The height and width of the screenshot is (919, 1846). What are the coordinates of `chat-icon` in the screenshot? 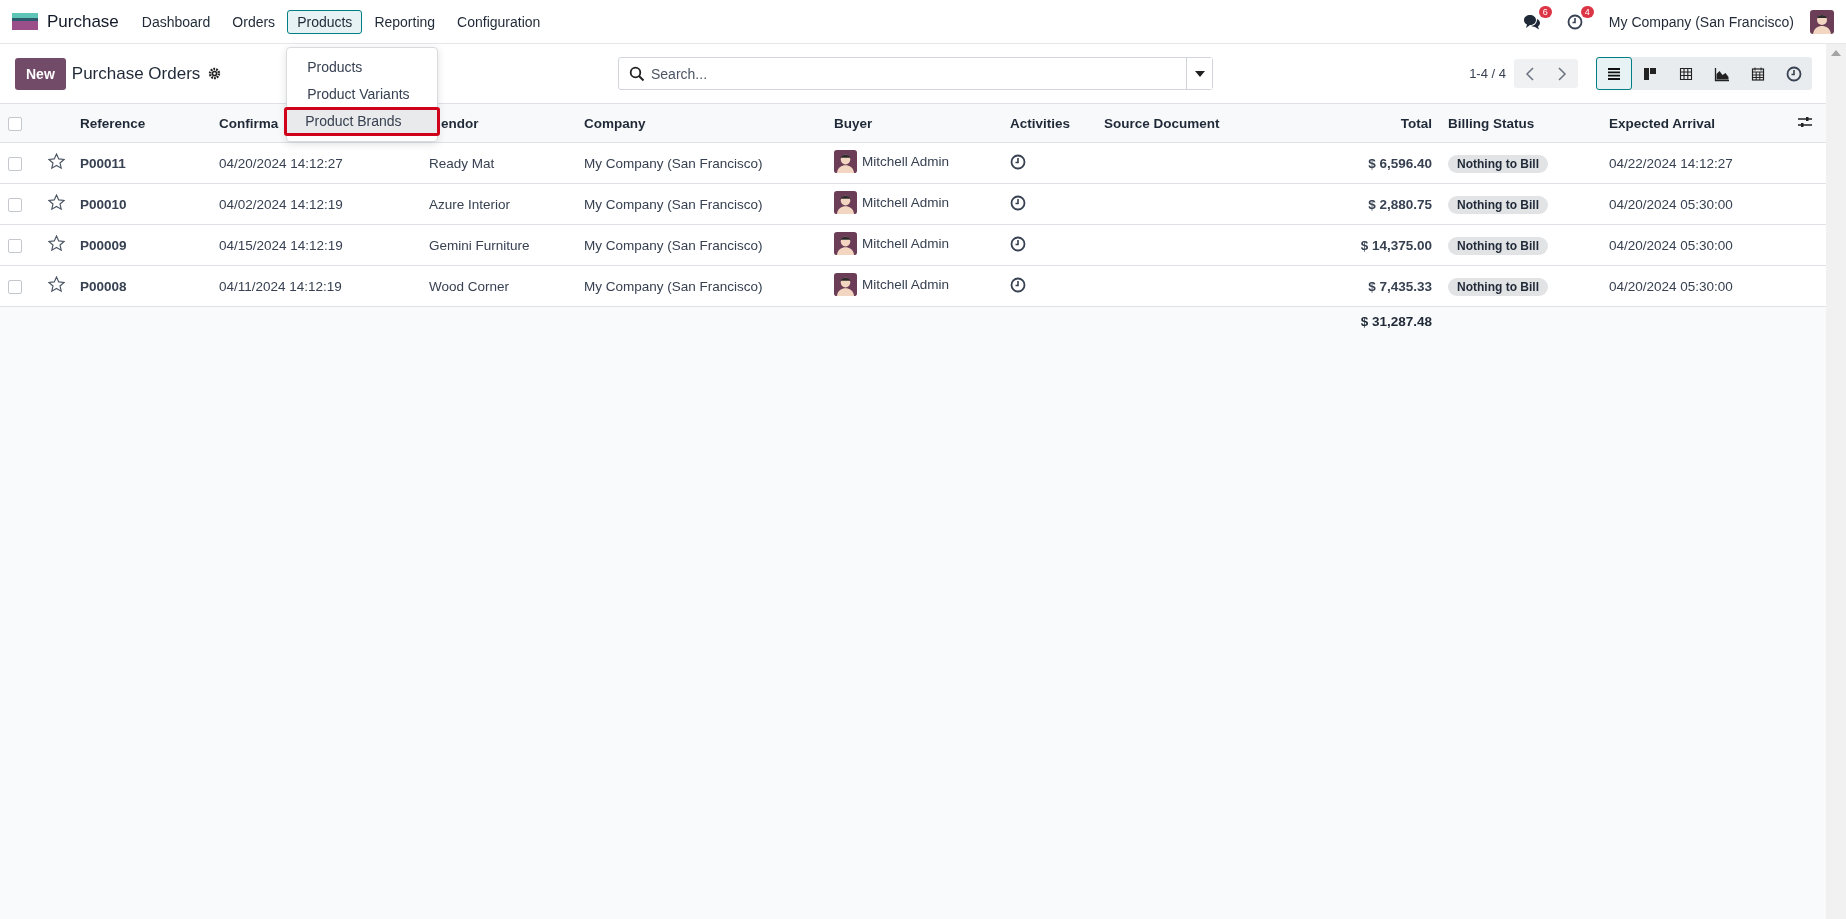 It's located at (1531, 21).